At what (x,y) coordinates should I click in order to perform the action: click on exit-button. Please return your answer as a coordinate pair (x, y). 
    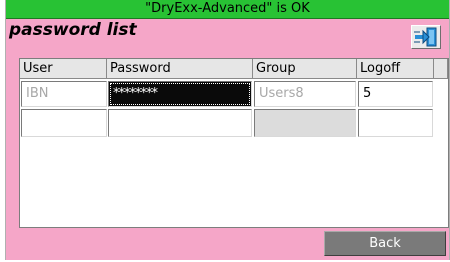
    Looking at the image, I should click on (426, 37).